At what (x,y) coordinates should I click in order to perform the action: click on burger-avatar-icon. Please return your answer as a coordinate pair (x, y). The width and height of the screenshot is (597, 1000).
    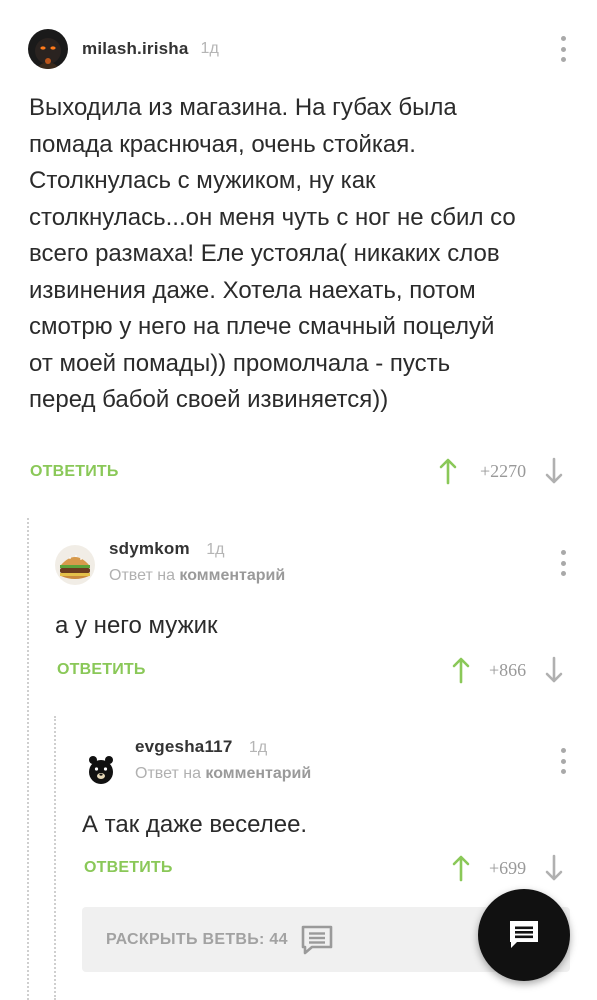
    Looking at the image, I should click on (75, 565).